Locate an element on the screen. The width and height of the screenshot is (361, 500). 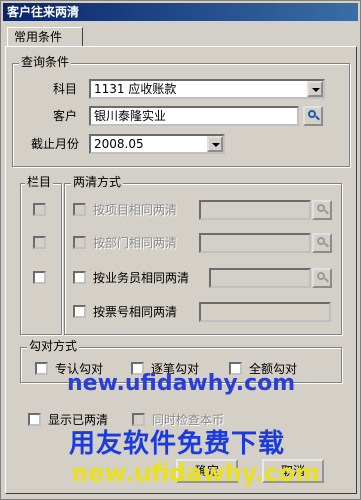
customer-input: 银川泰隆实业 is located at coordinates (194, 116).